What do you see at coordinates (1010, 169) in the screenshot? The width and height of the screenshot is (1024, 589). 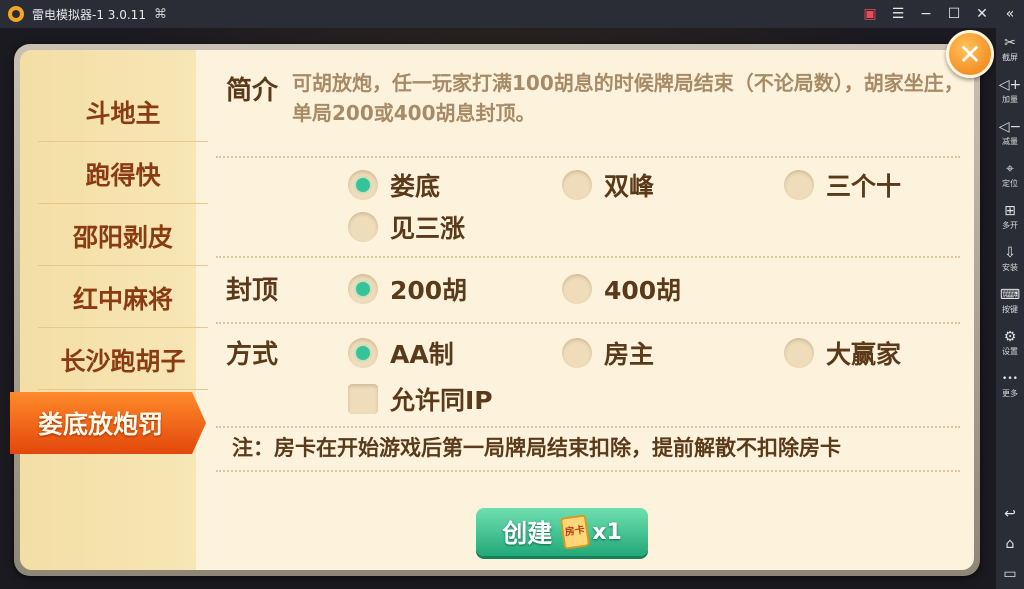 I see `location-icon: ⌖` at bounding box center [1010, 169].